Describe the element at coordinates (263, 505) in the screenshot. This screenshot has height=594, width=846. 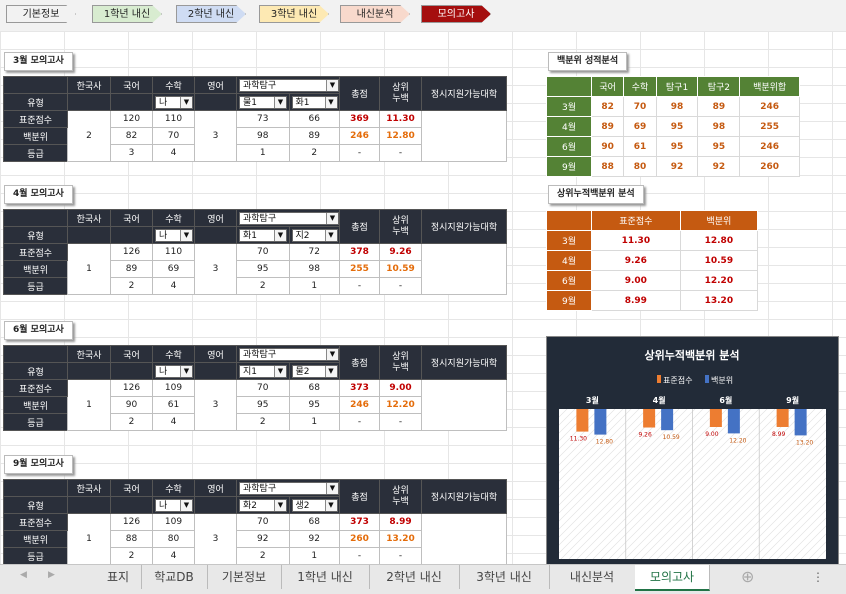
I see `inquiry1-dropdown: 화2 ▼` at that location.